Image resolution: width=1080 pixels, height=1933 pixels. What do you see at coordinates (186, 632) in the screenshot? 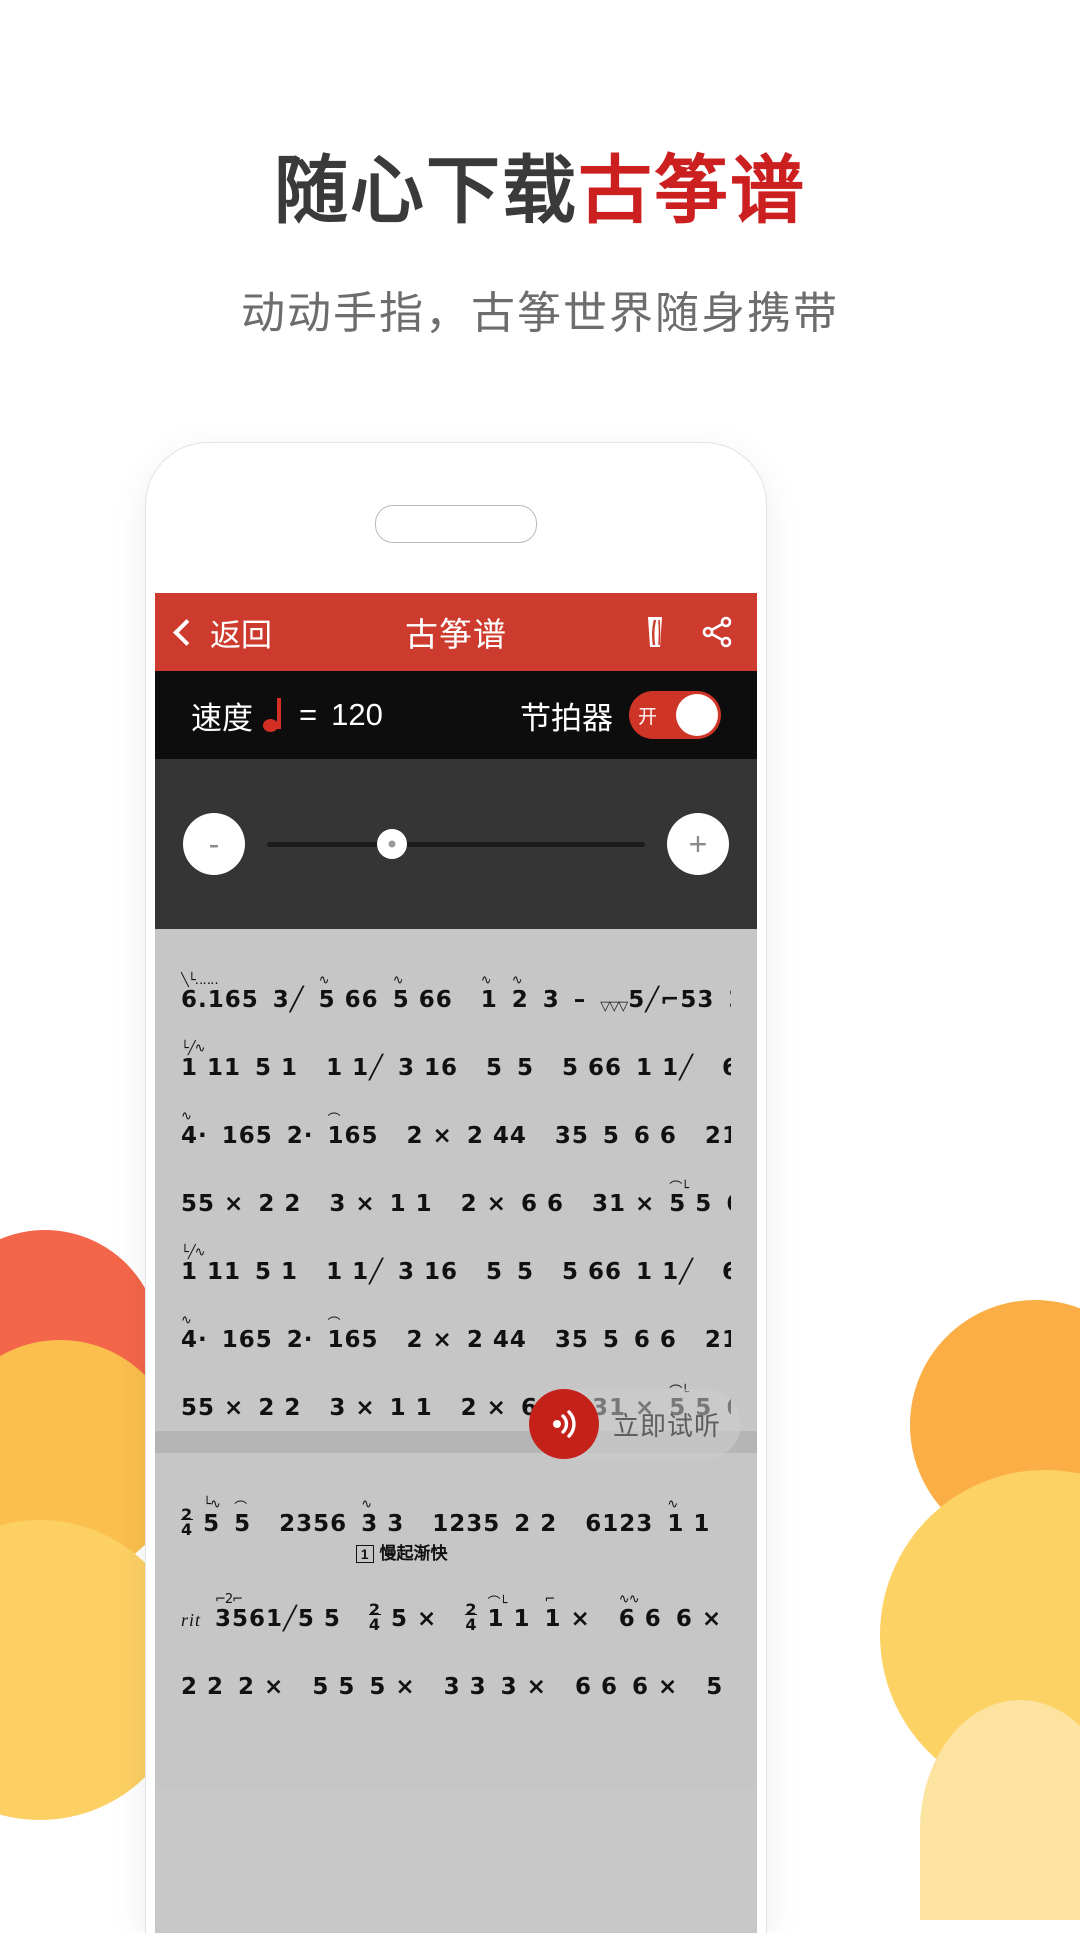
I see `chevron-left-icon` at bounding box center [186, 632].